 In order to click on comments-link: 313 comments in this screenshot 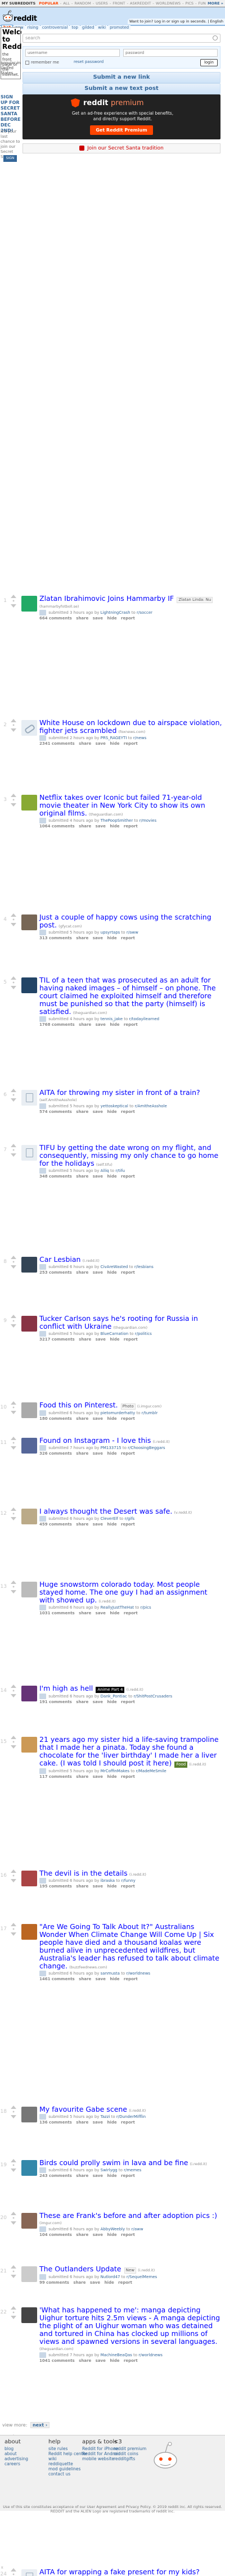, I will do `click(55, 938)`.